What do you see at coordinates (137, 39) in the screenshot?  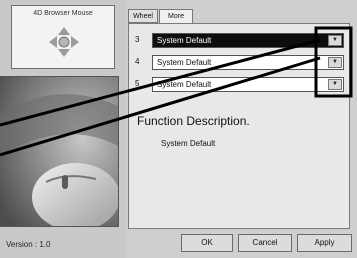 I see `button-number: 3` at bounding box center [137, 39].